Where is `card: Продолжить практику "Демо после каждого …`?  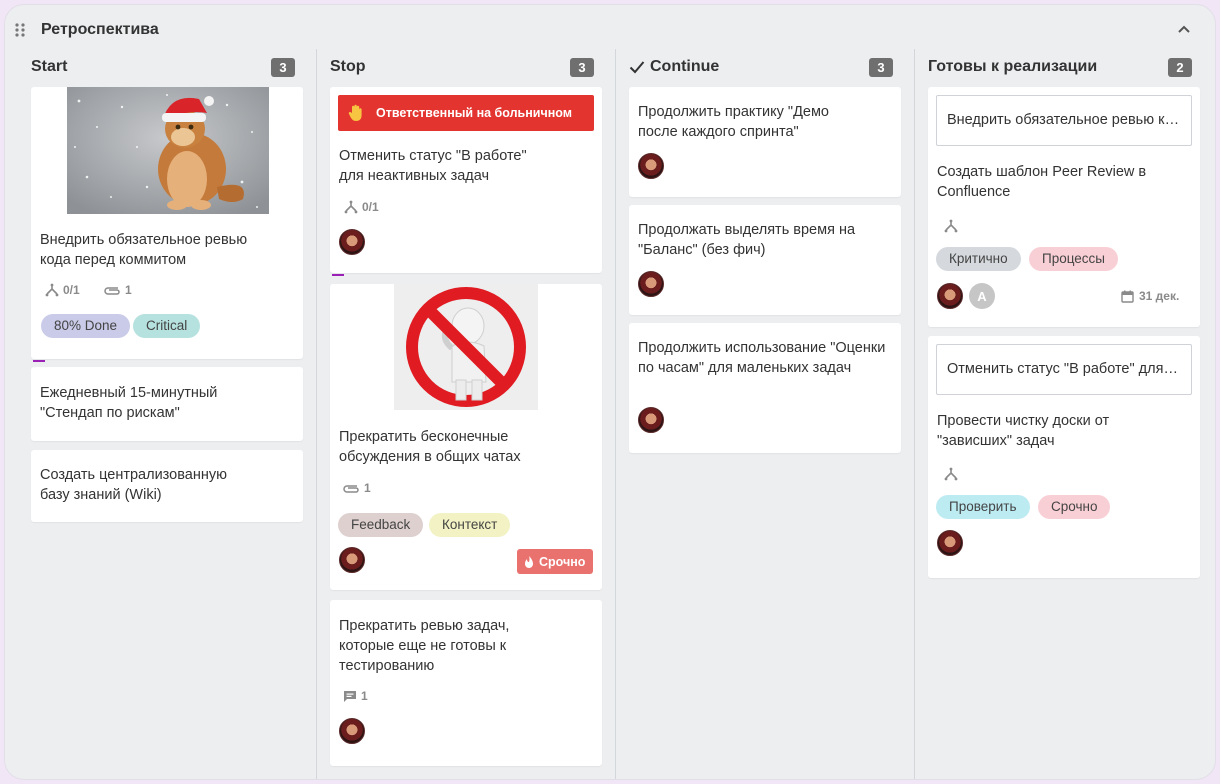
card: Продолжить практику "Демо после каждого … is located at coordinates (765, 142).